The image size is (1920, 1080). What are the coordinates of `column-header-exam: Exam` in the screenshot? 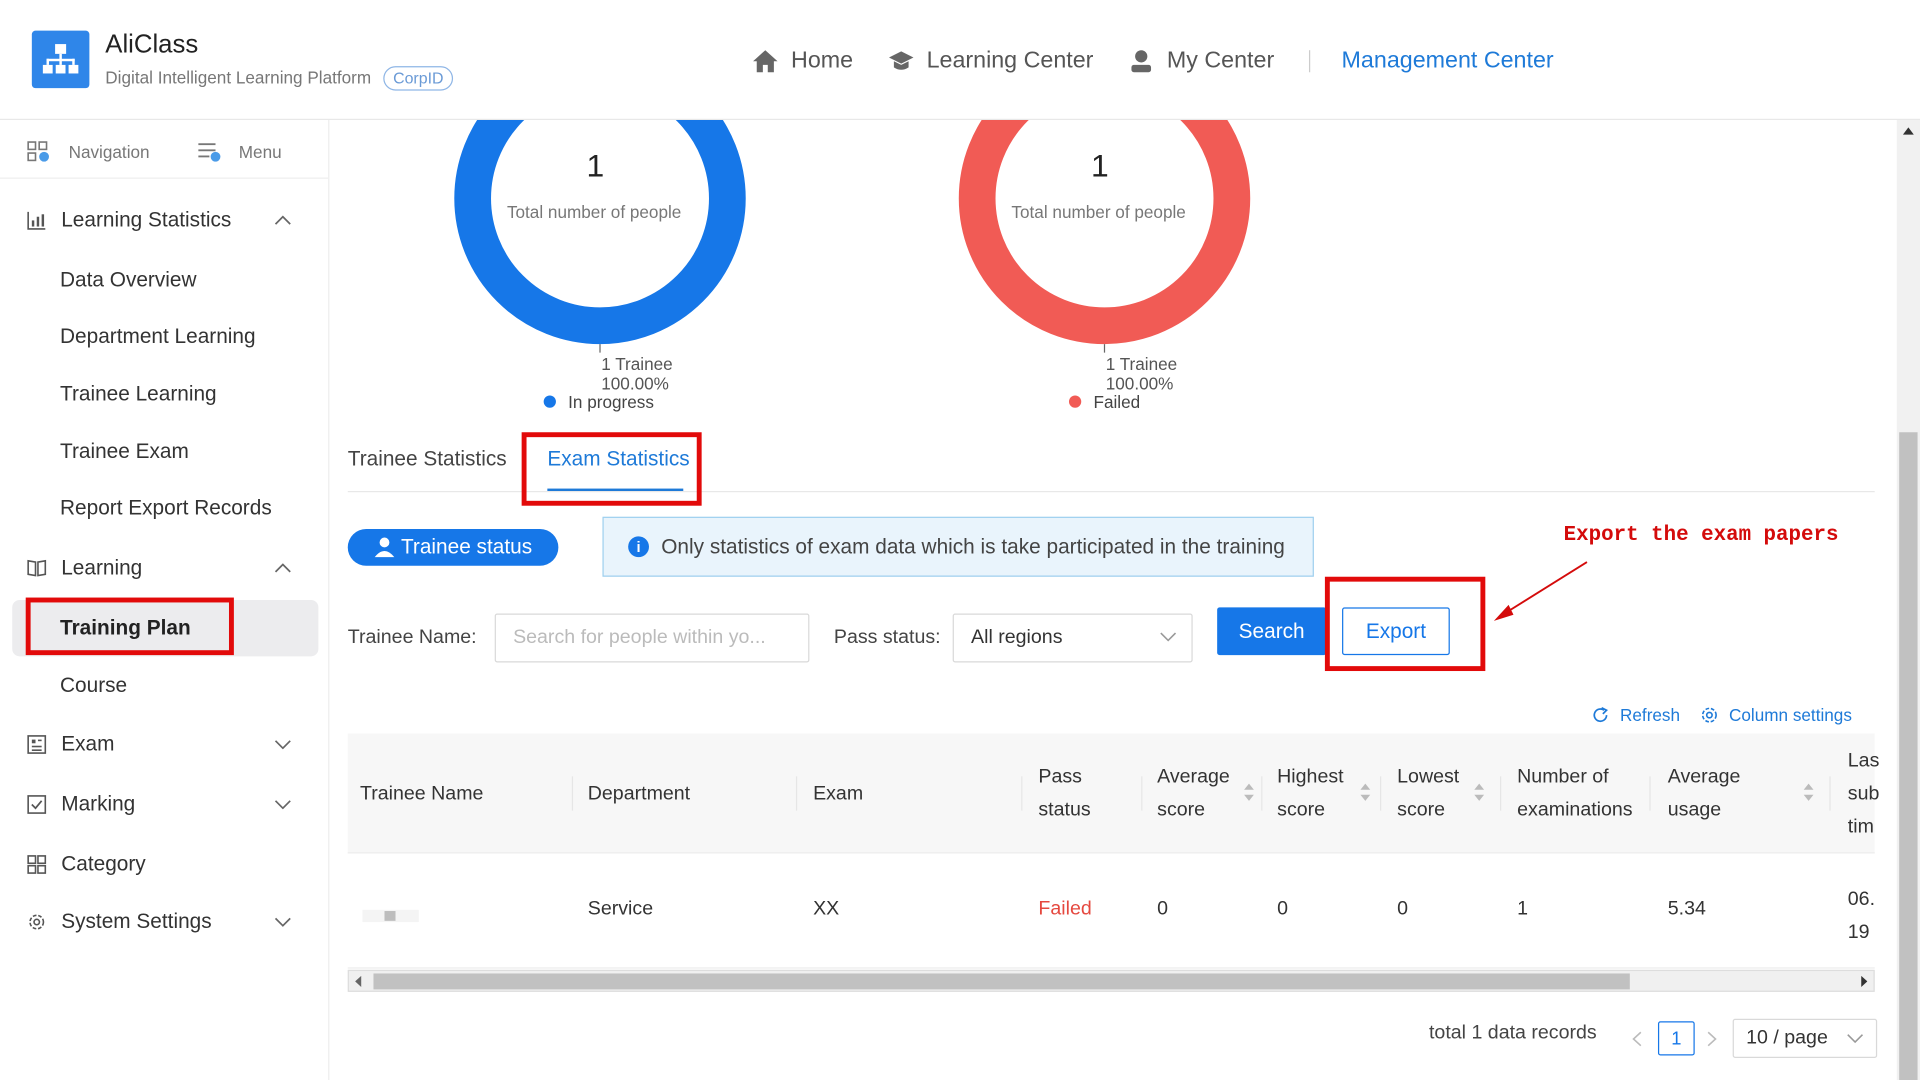 It's located at (838, 794).